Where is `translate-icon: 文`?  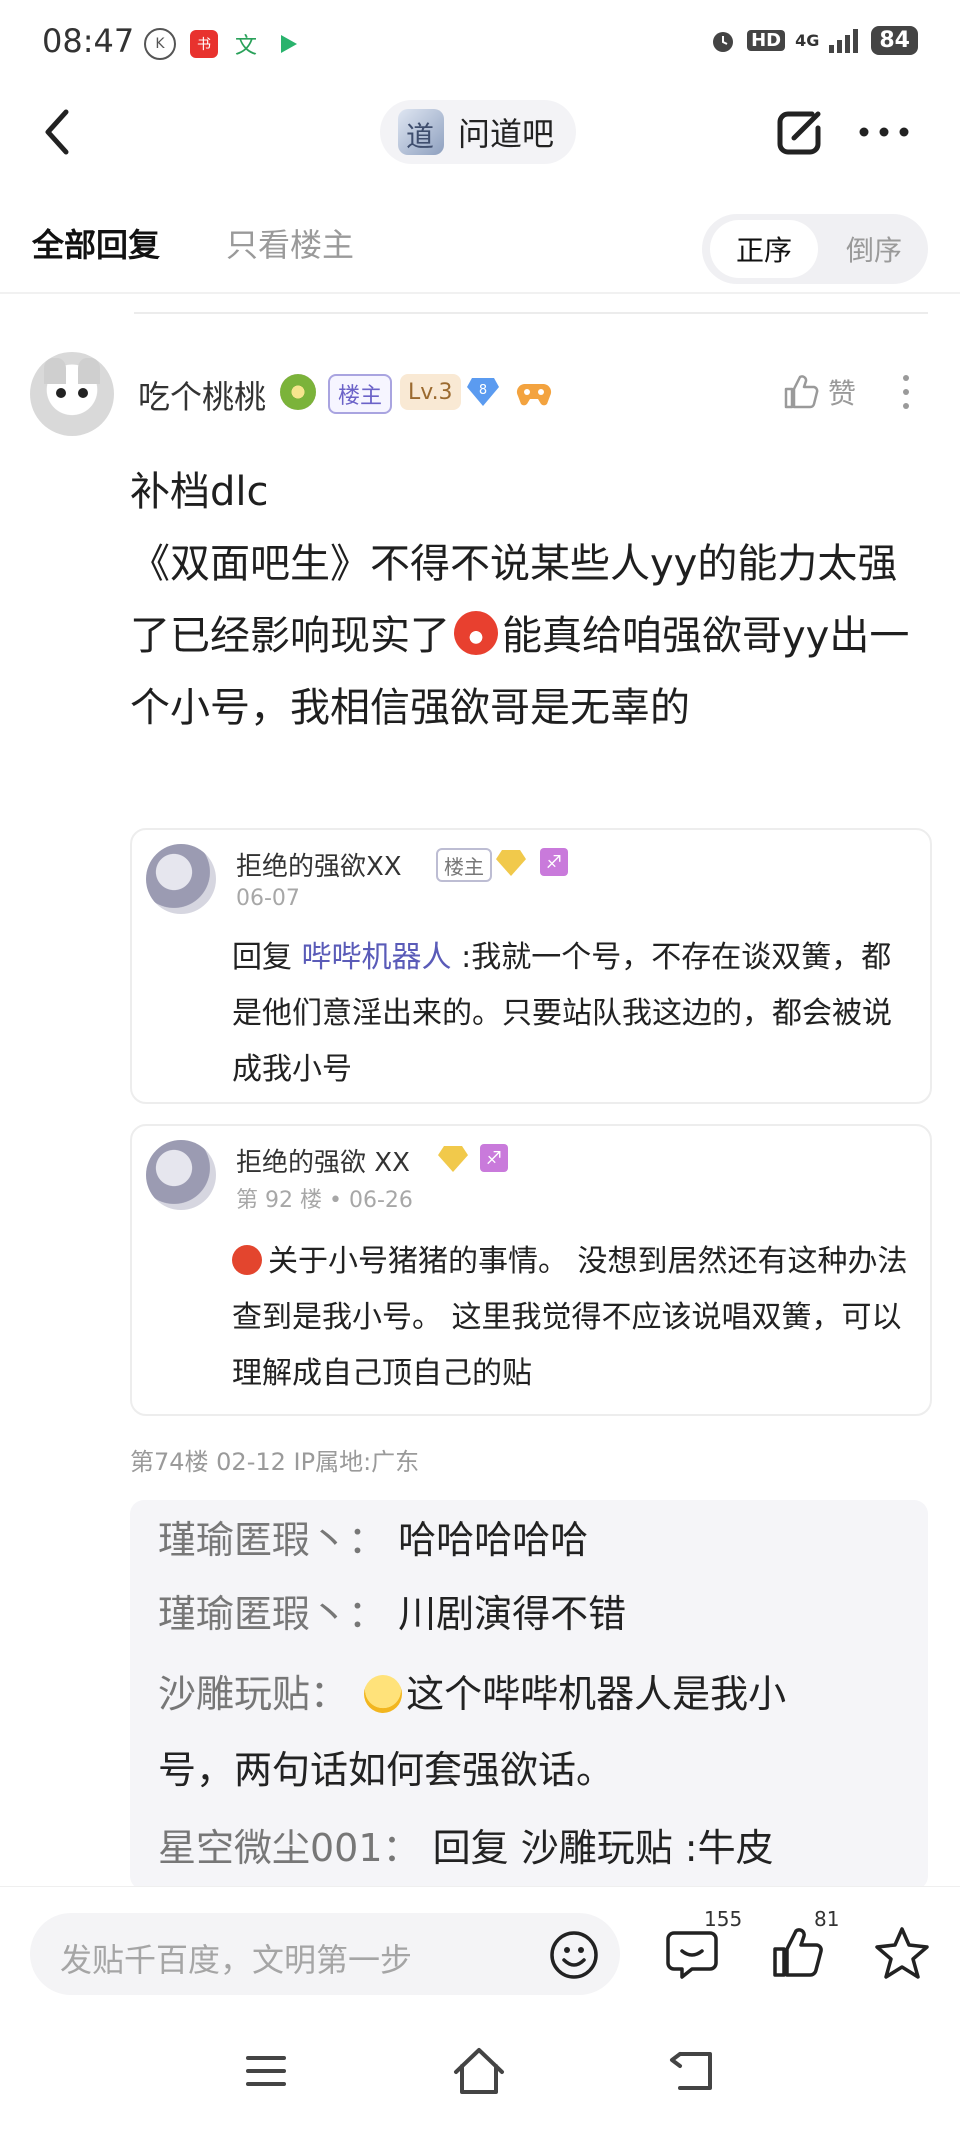 translate-icon: 文 is located at coordinates (246, 44).